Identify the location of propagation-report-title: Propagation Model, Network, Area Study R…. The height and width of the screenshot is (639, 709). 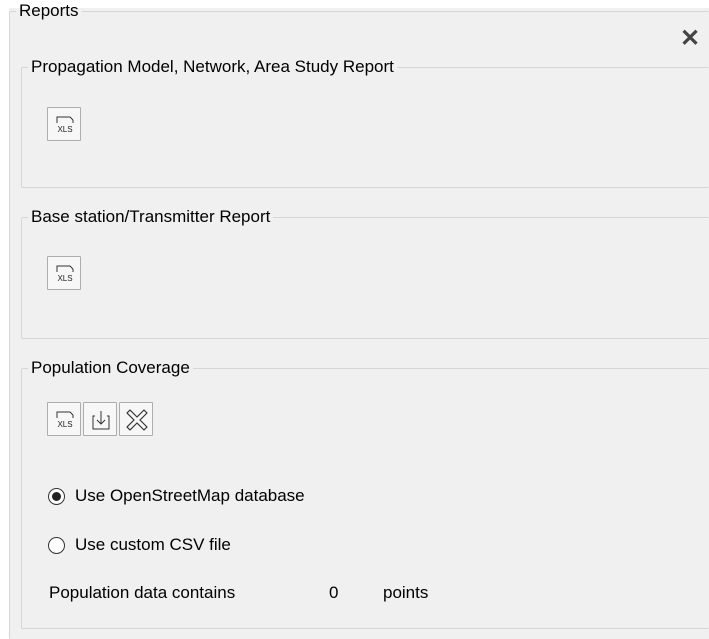
(212, 66).